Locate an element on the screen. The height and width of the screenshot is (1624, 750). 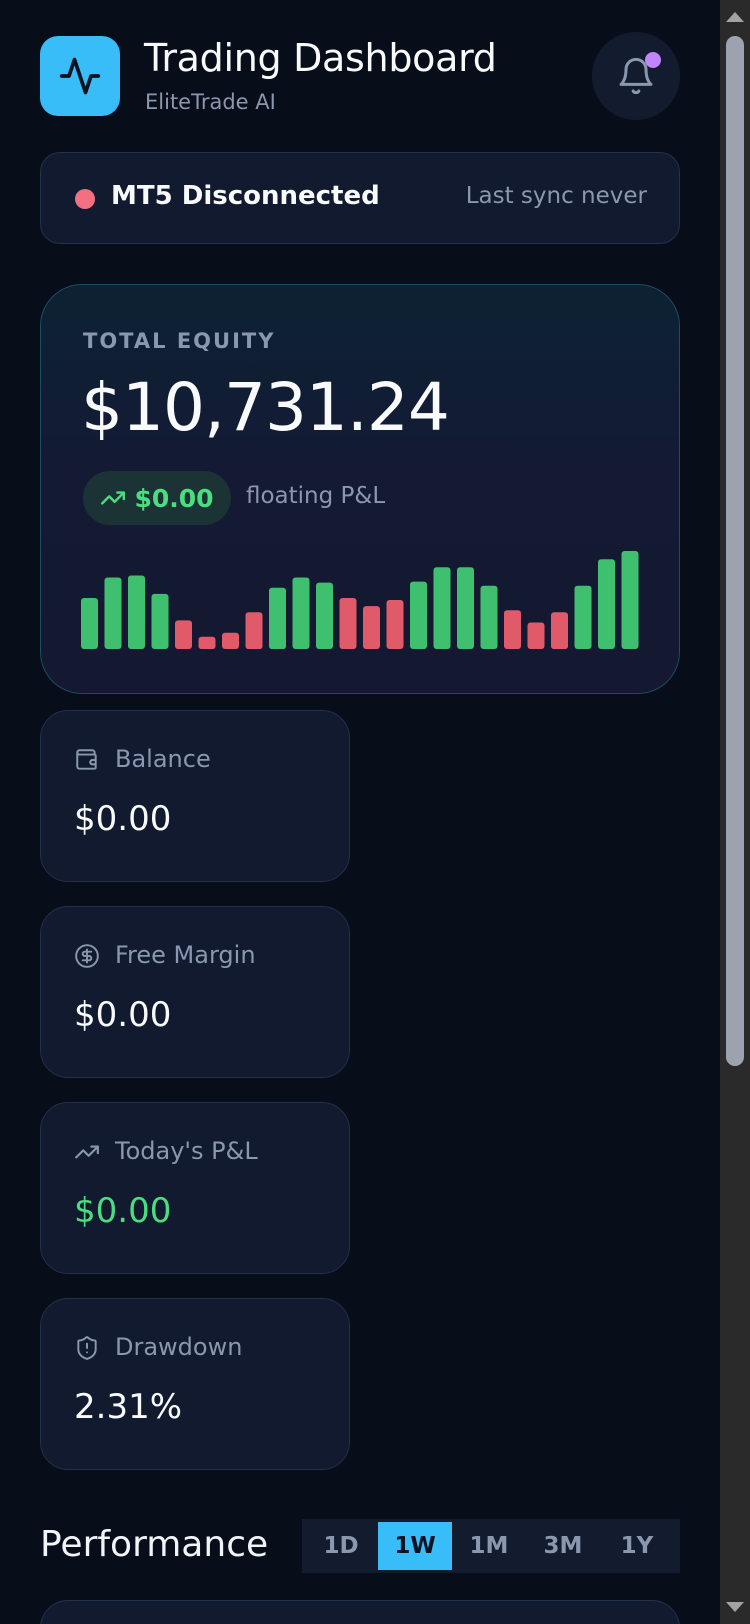
drawdown-card: Drawdown 2.31% is located at coordinates (195, 1384).